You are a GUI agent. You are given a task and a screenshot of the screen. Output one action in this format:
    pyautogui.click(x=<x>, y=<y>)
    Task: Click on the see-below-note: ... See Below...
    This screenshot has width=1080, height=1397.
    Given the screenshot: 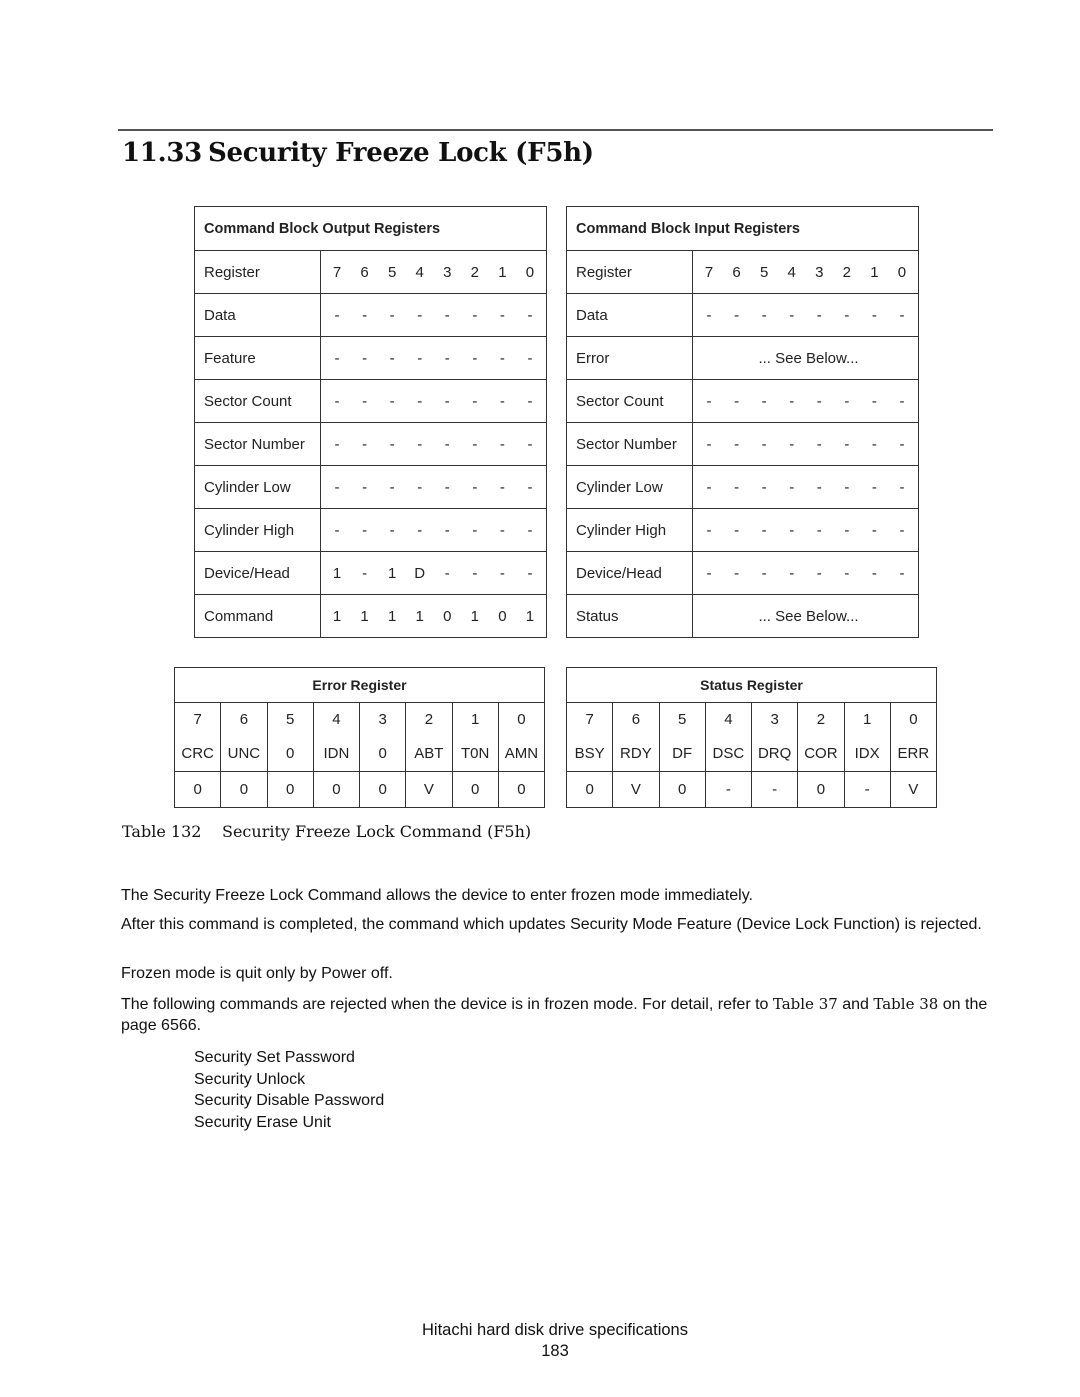 What is the action you would take?
    pyautogui.click(x=805, y=358)
    